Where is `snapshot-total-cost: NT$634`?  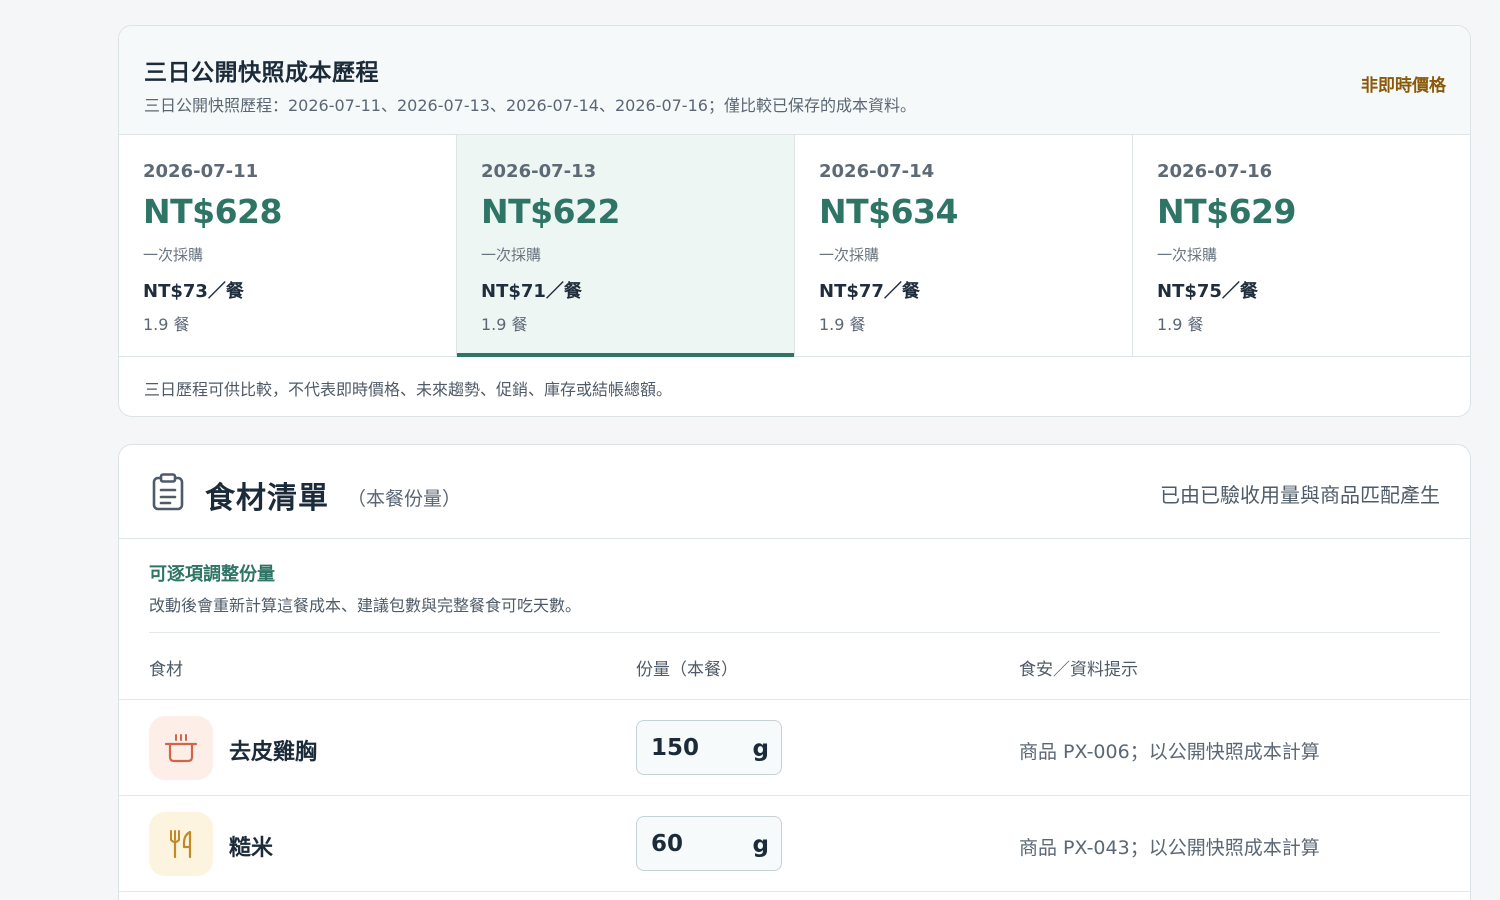
snapshot-total-cost: NT$634 is located at coordinates (888, 211).